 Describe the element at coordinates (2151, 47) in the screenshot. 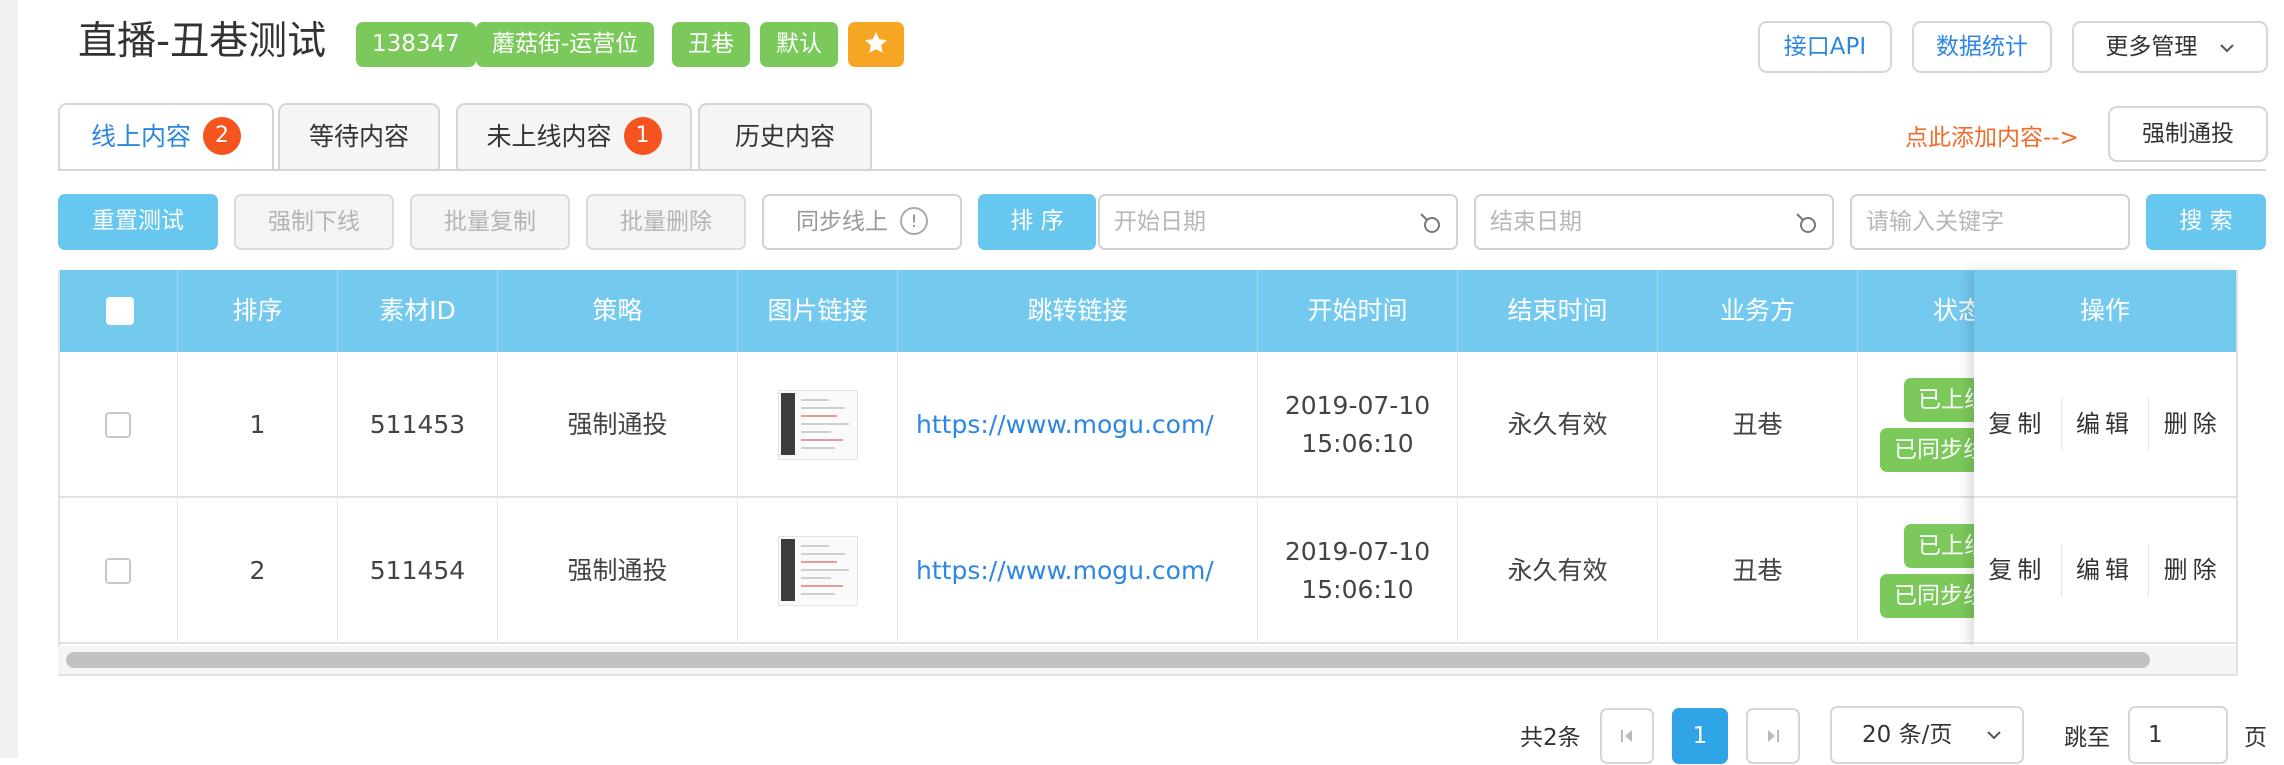

I see `more-management-label: 更多管理` at that location.